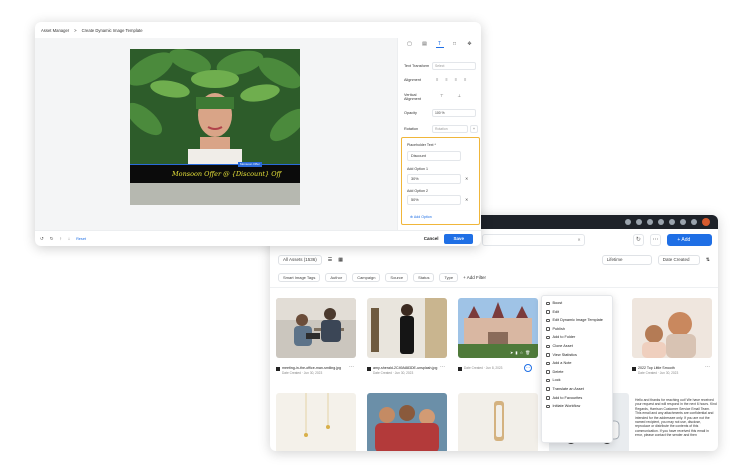 This screenshot has height=469, width=750. Describe the element at coordinates (661, 222) in the screenshot. I see `calendar-icon` at that location.